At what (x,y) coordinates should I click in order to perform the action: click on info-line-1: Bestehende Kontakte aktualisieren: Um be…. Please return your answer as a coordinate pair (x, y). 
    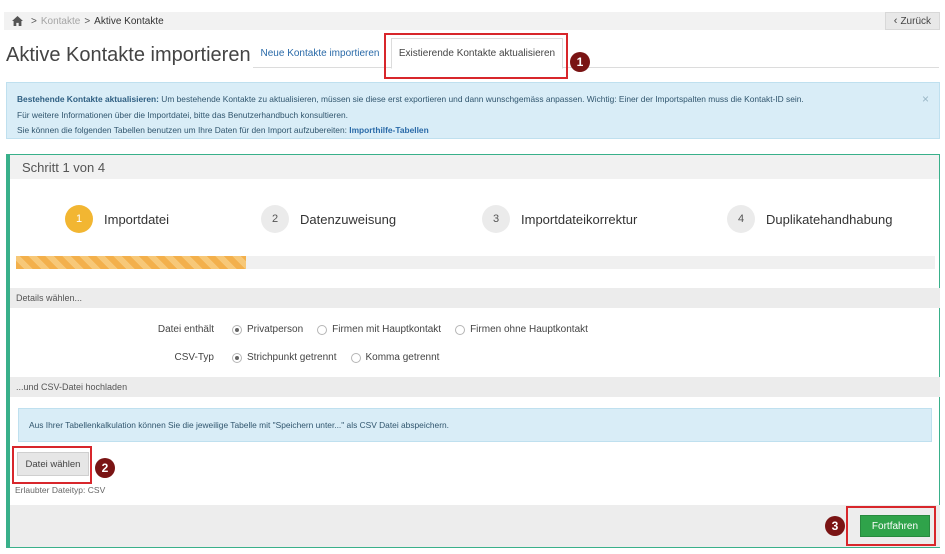
    Looking at the image, I should click on (473, 100).